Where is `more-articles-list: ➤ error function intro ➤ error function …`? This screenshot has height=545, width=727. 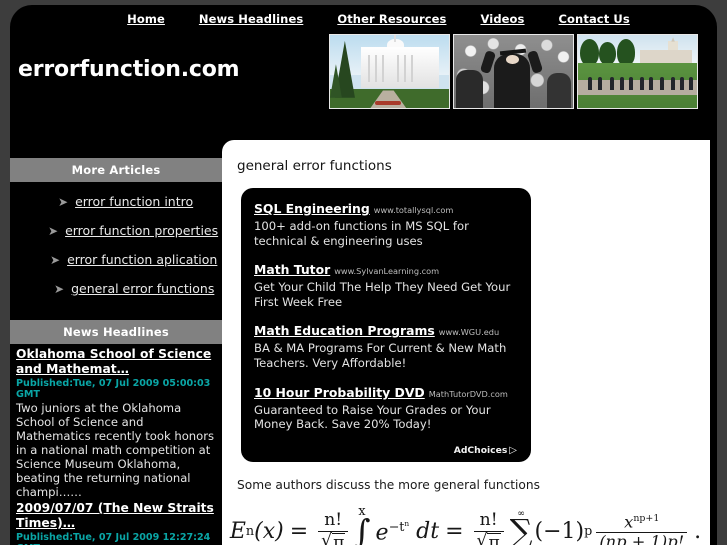
more-articles-list: ➤ error function intro ➤ error function … is located at coordinates (116, 250).